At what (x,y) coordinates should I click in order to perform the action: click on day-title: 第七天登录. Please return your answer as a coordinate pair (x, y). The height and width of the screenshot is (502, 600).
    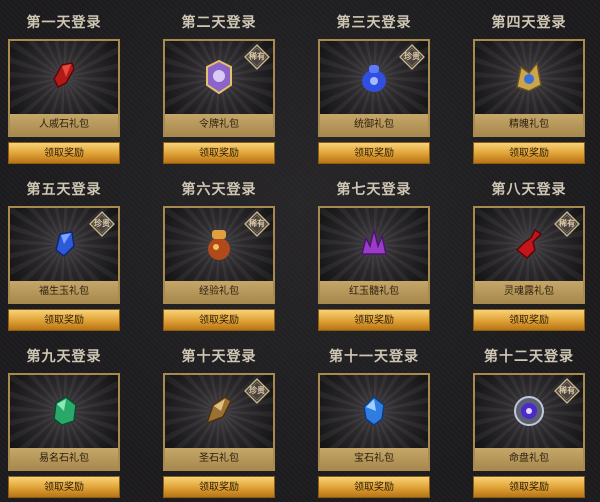
    Looking at the image, I should click on (374, 190).